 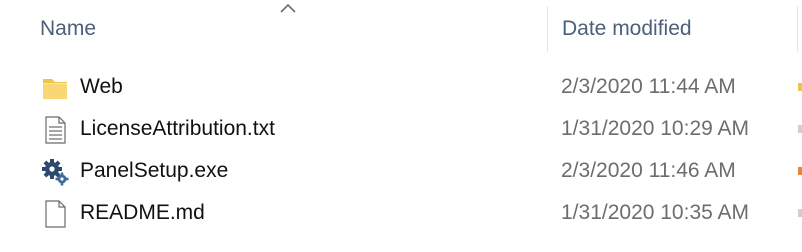 What do you see at coordinates (154, 170) in the screenshot?
I see `file-name: PanelSetup.exe` at bounding box center [154, 170].